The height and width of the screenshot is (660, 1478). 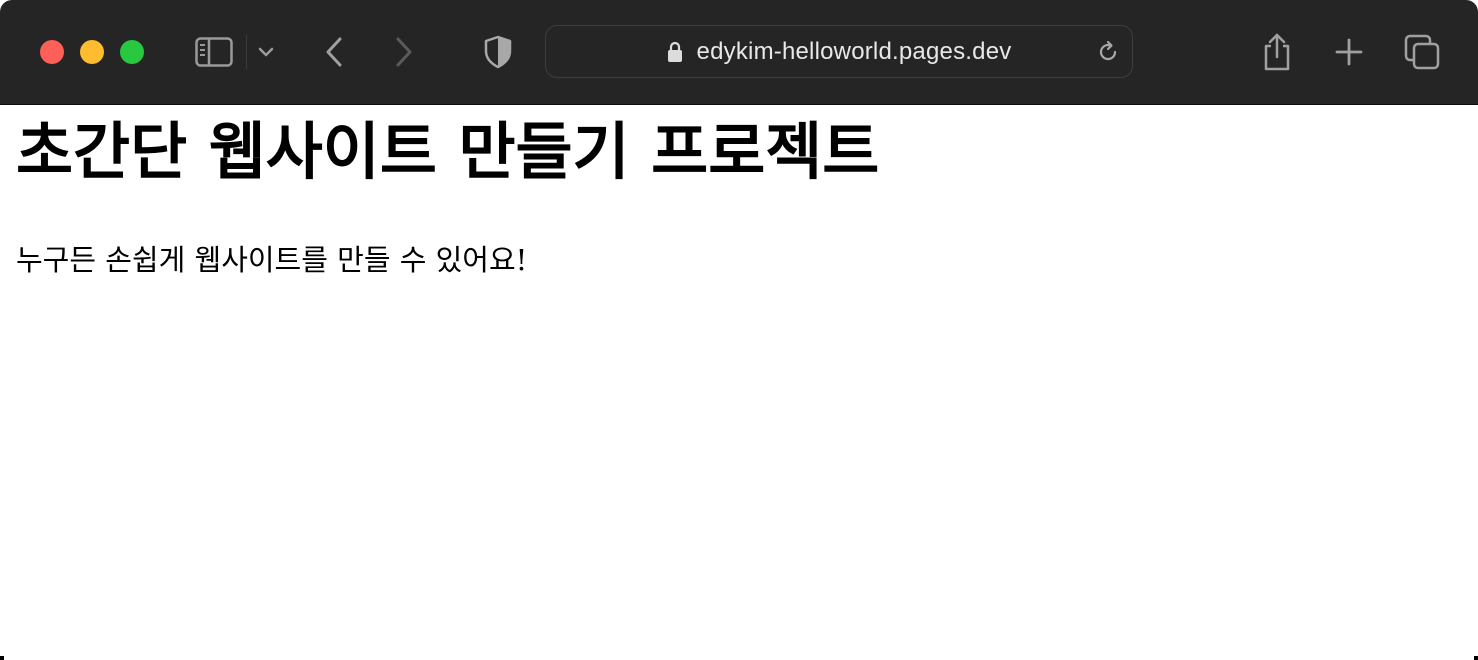 I want to click on chevron-down-icon, so click(x=266, y=52).